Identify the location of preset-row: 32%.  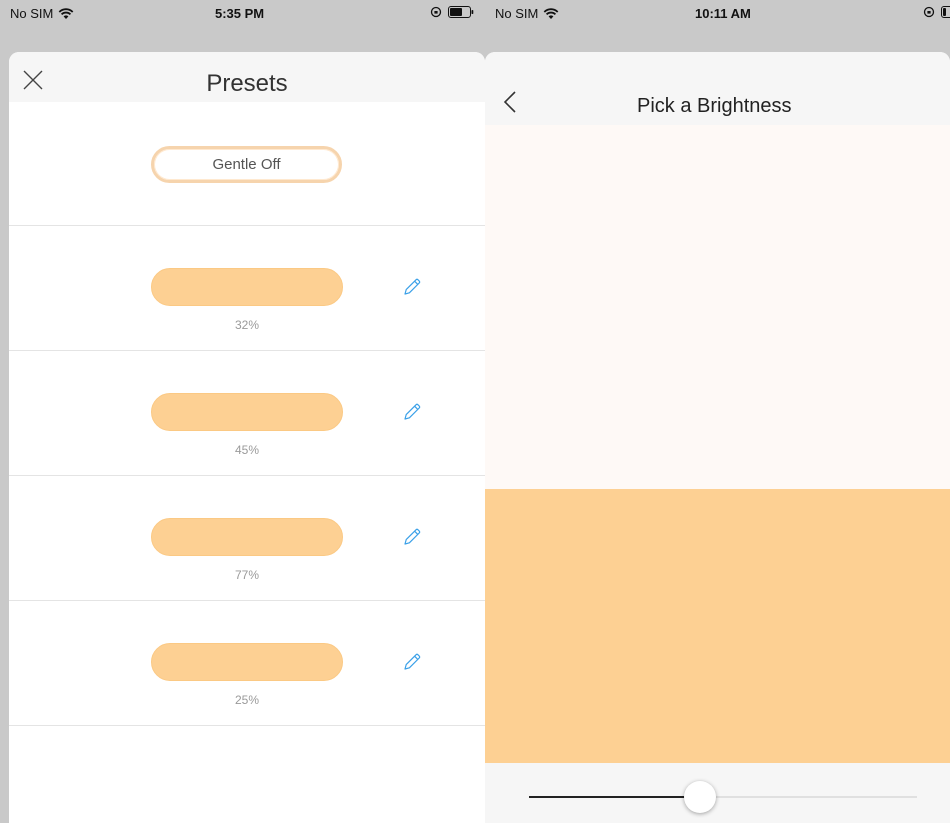
(247, 288).